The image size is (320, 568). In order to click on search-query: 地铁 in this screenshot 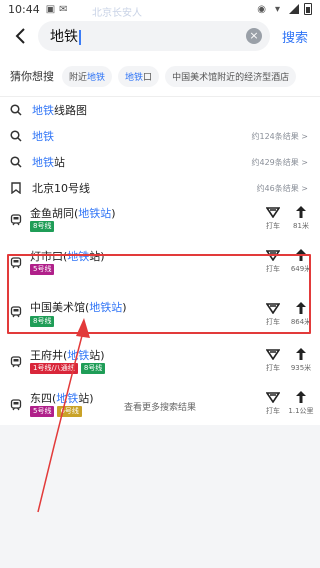, I will do `click(148, 36)`.